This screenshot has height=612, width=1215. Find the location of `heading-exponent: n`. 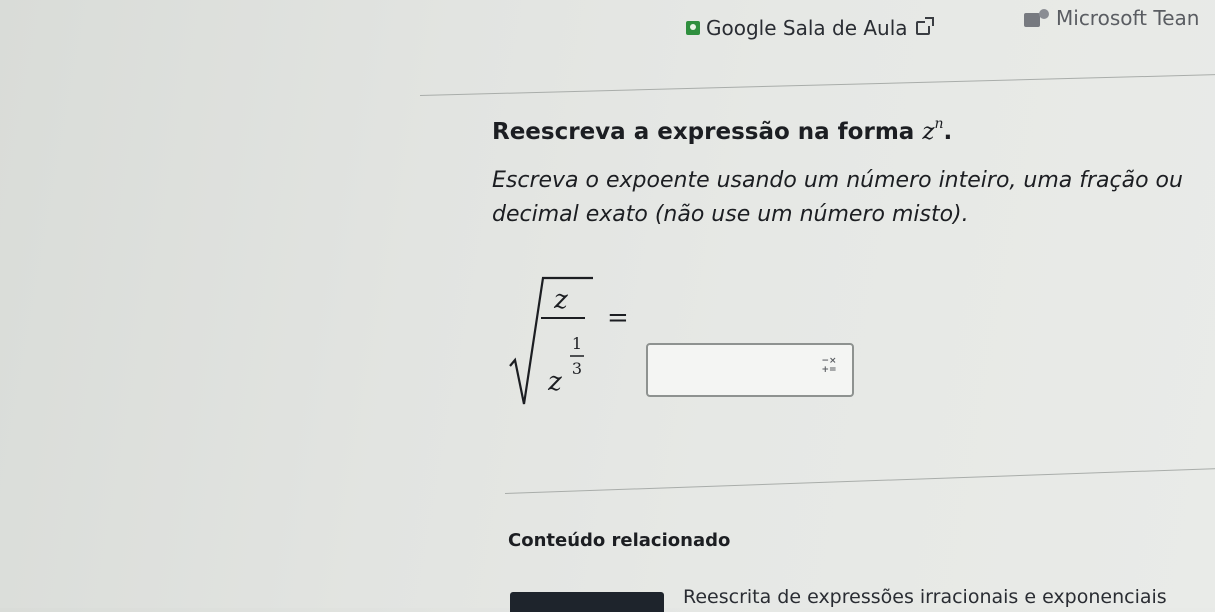

heading-exponent: n is located at coordinates (939, 124).